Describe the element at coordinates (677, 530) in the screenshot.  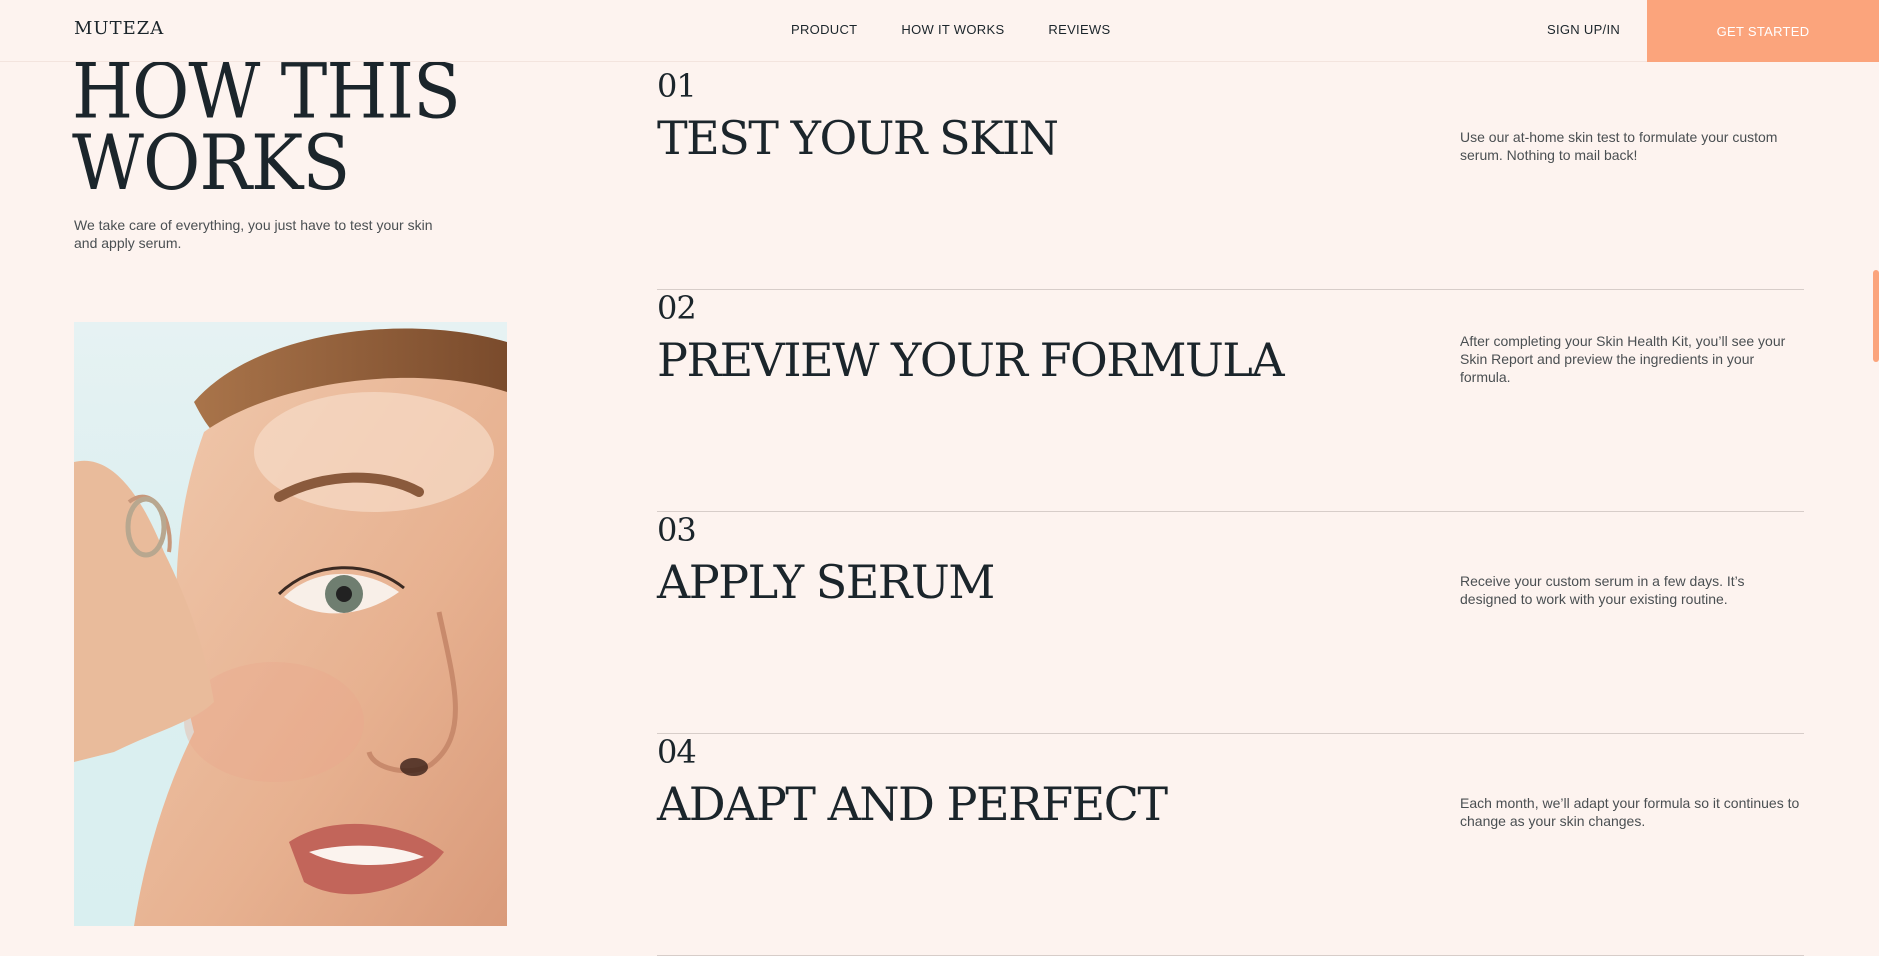
I see `step-number: 03` at that location.